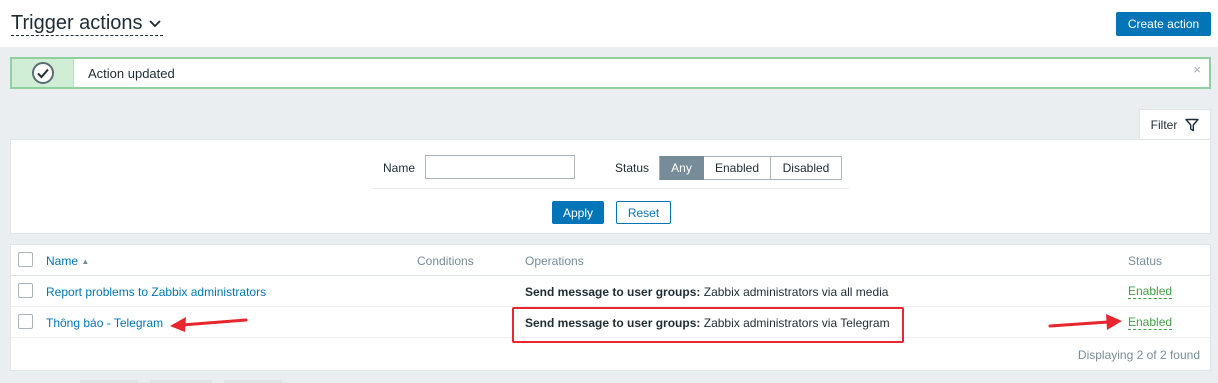 The width and height of the screenshot is (1218, 383). What do you see at coordinates (610, 73) in the screenshot?
I see `success-message: Action updated ×` at bounding box center [610, 73].